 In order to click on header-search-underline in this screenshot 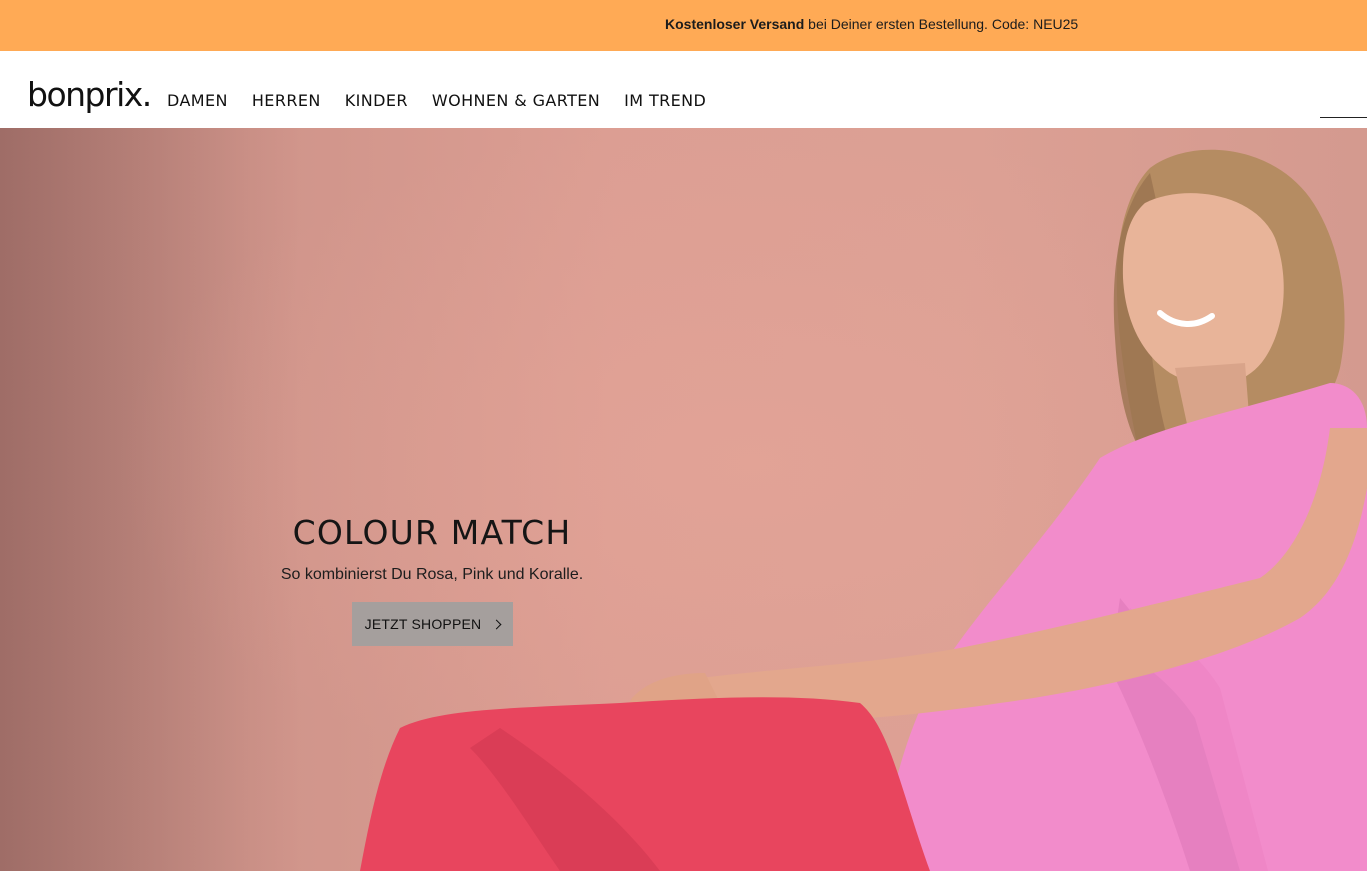, I will do `click(1343, 117)`.